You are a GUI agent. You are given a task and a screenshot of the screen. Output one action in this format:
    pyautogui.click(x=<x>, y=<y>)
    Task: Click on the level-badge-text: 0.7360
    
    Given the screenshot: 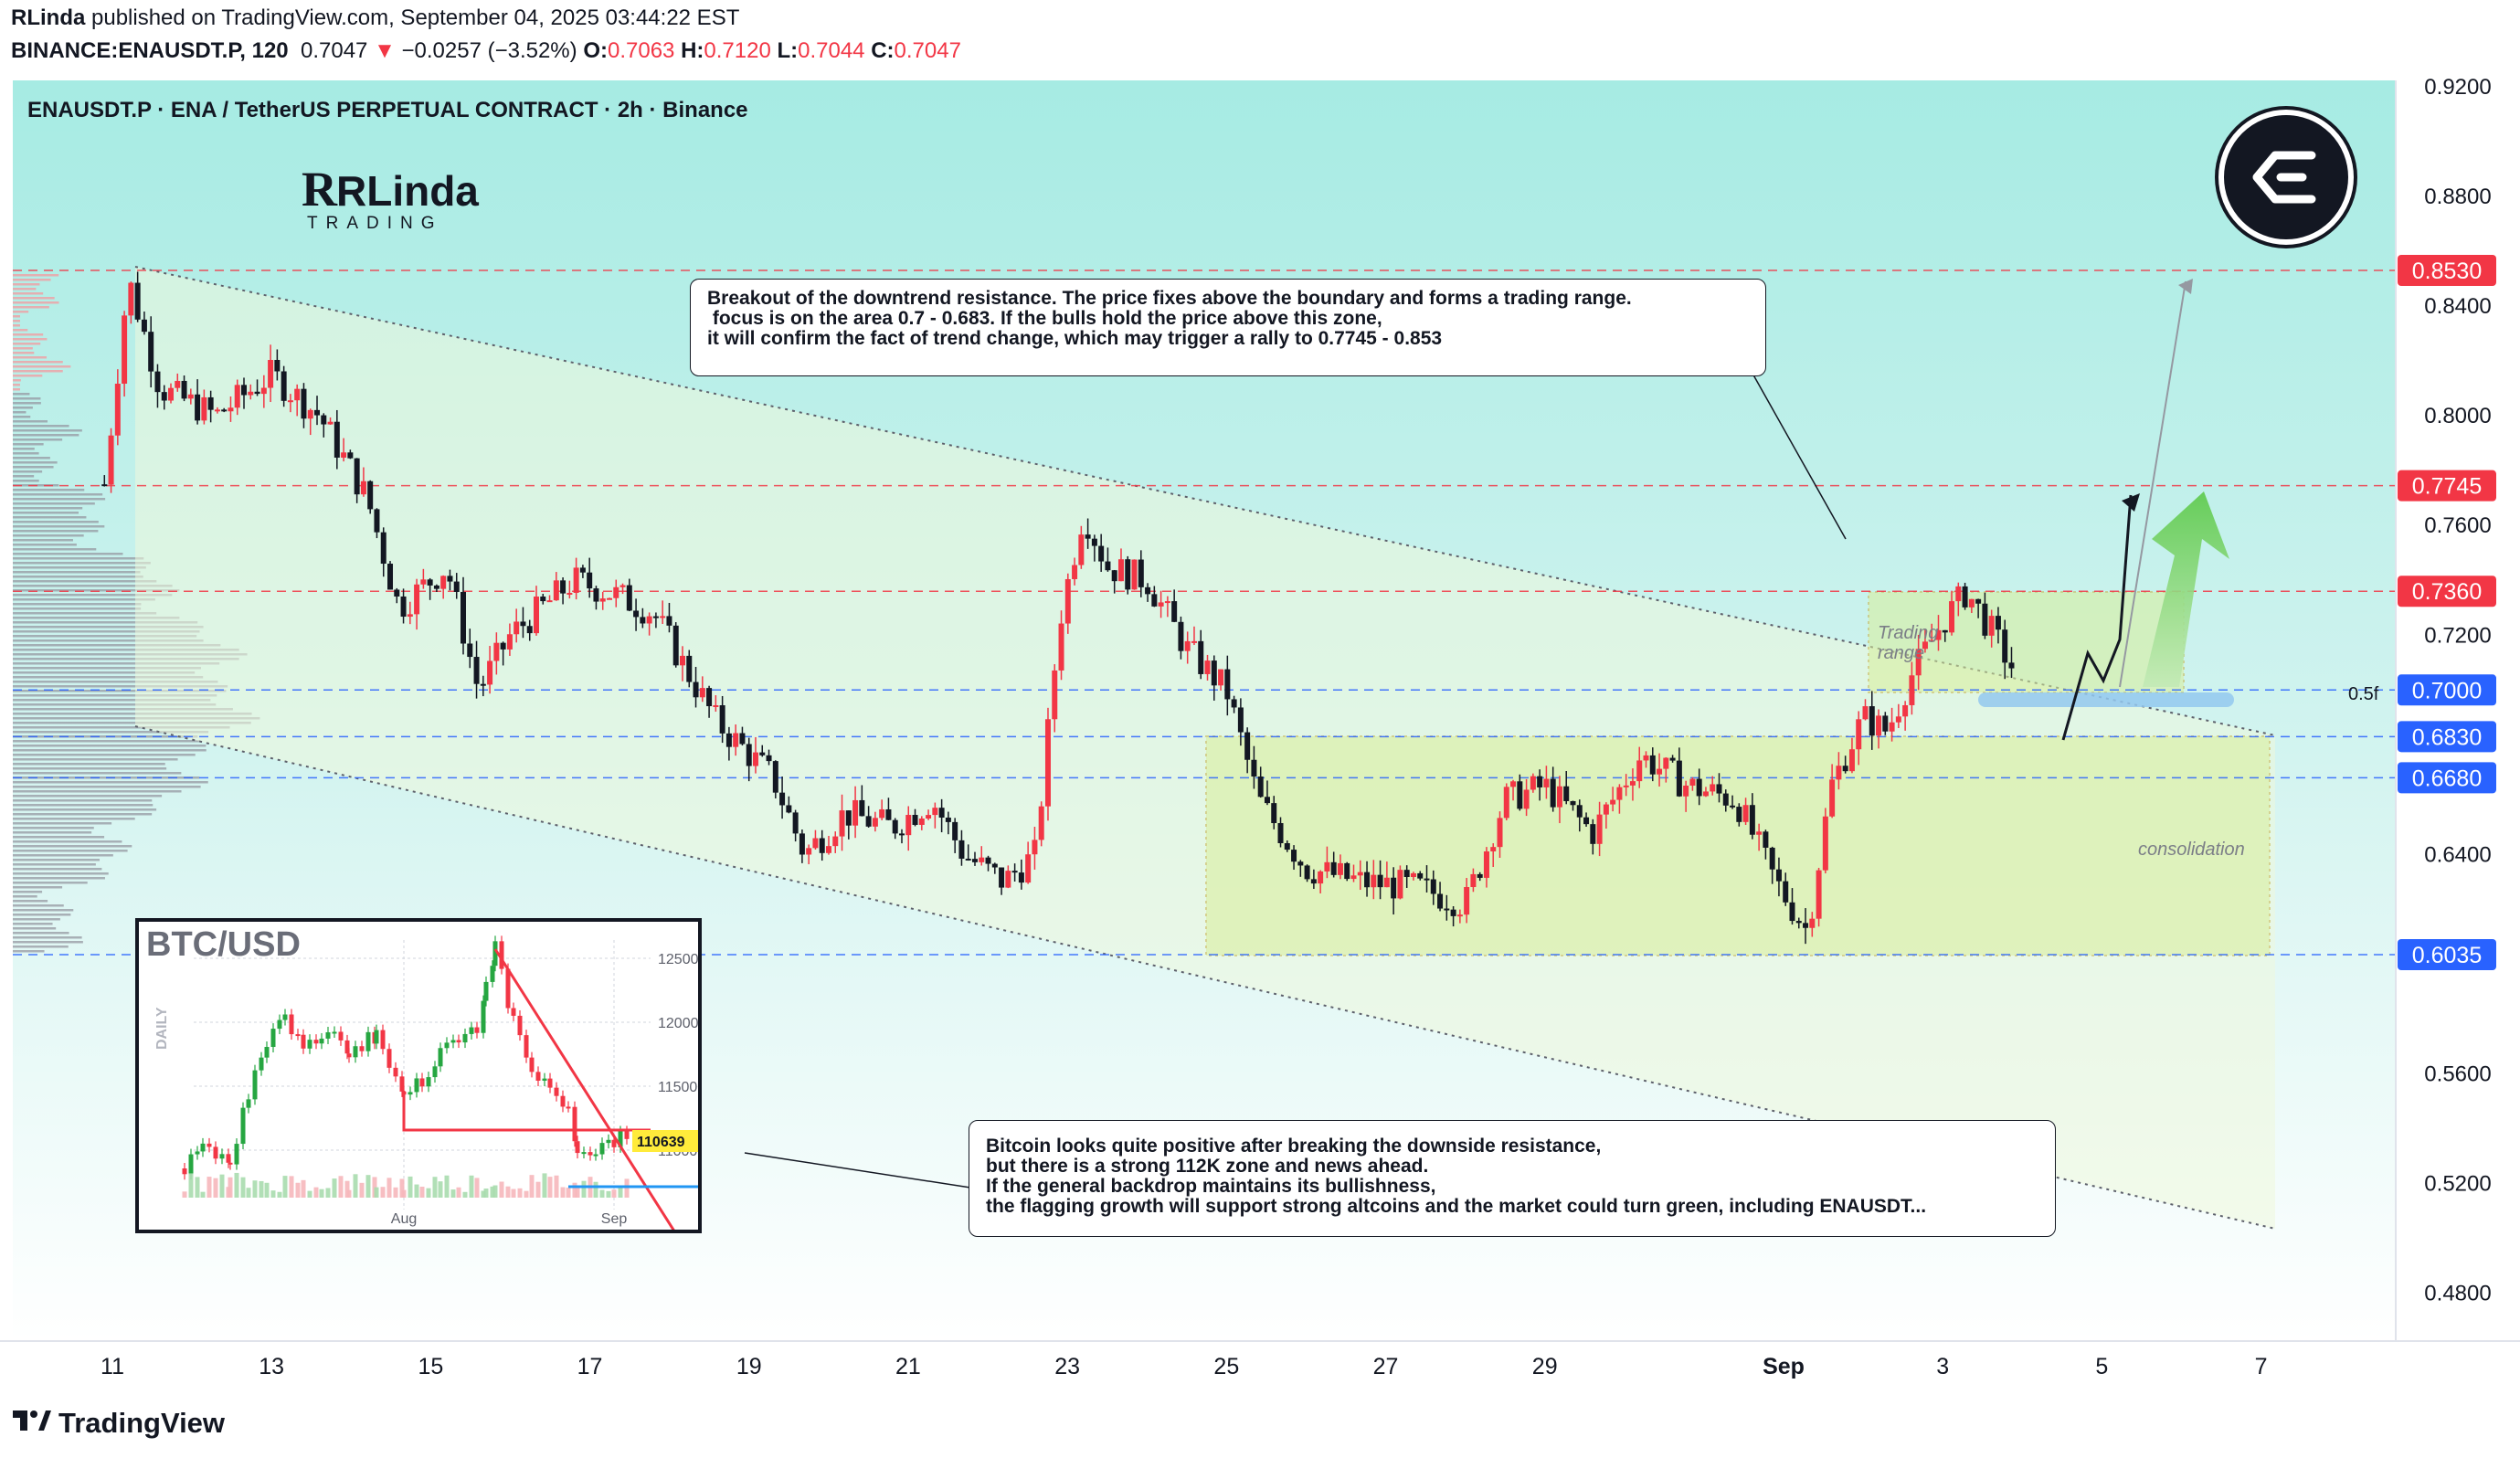 What is the action you would take?
    pyautogui.click(x=2447, y=592)
    